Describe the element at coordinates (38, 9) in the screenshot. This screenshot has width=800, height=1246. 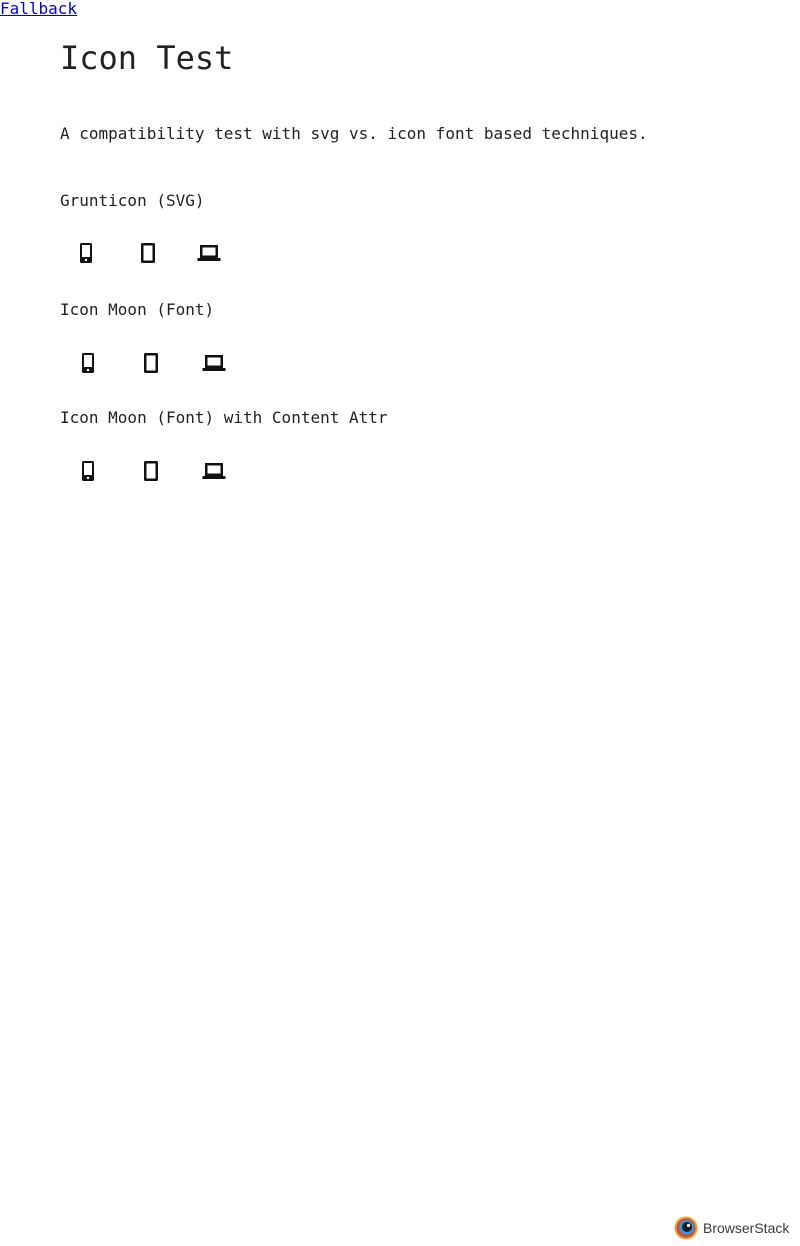
I see `fallback-link: Fallback` at that location.